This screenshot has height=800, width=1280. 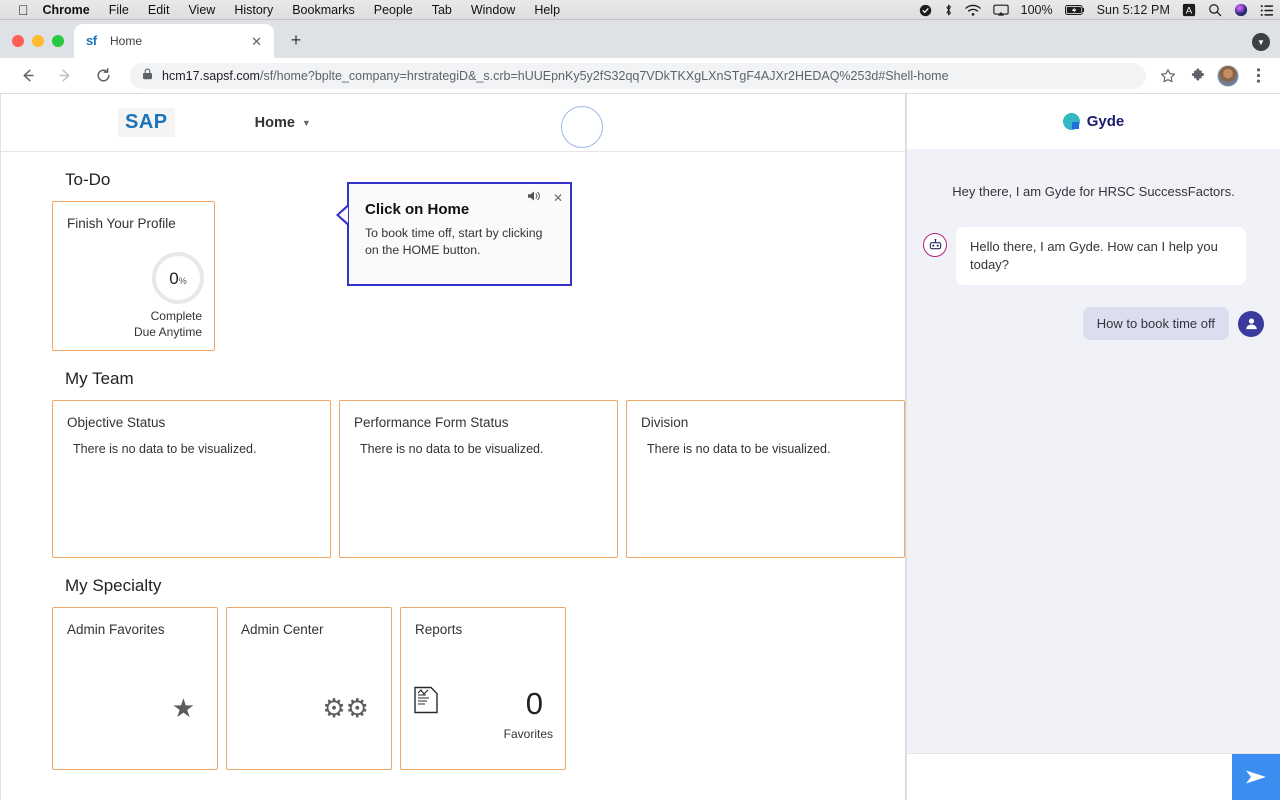 I want to click on forward-arrow-icon, so click(x=65, y=76).